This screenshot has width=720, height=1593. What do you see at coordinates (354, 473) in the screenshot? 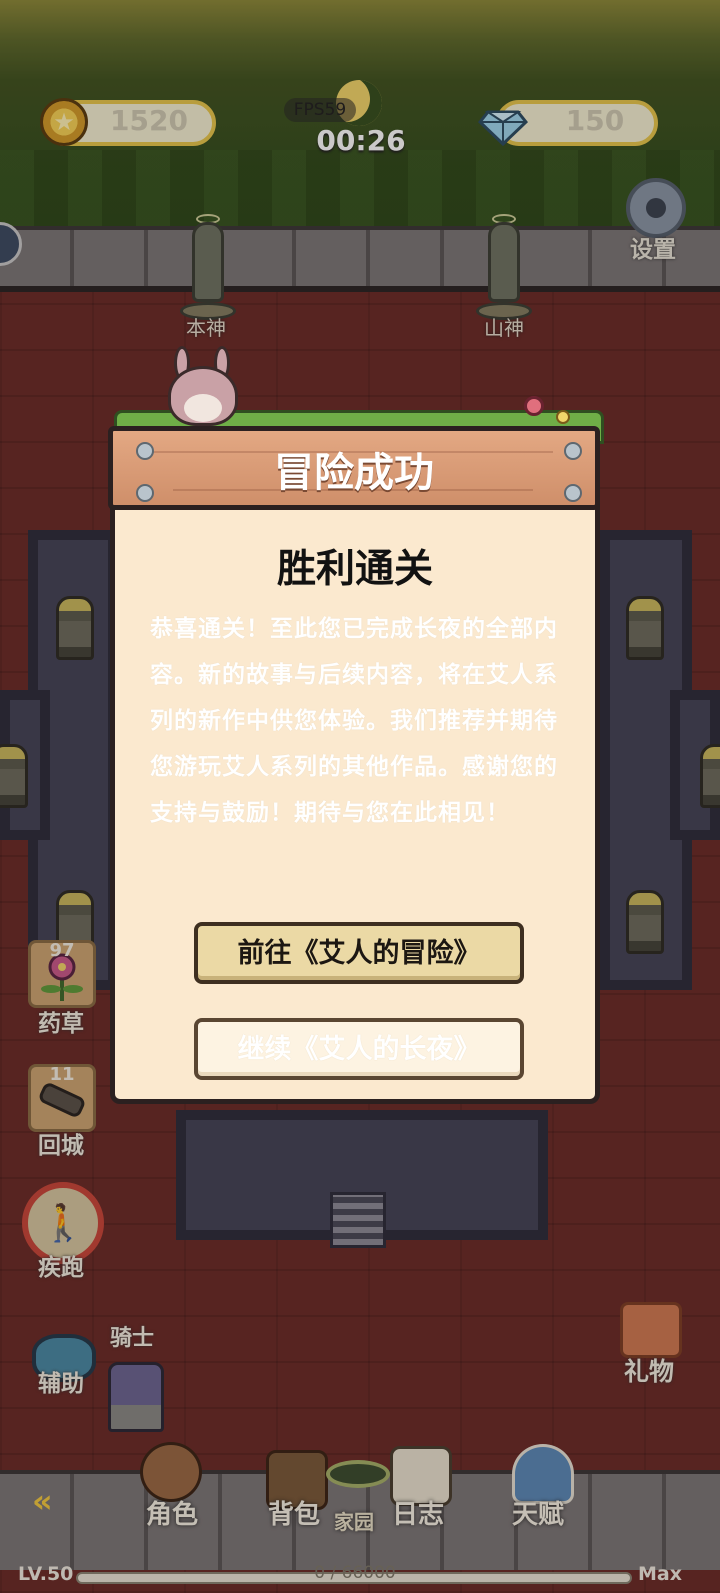
I see `dialog-title: 冒险成功` at bounding box center [354, 473].